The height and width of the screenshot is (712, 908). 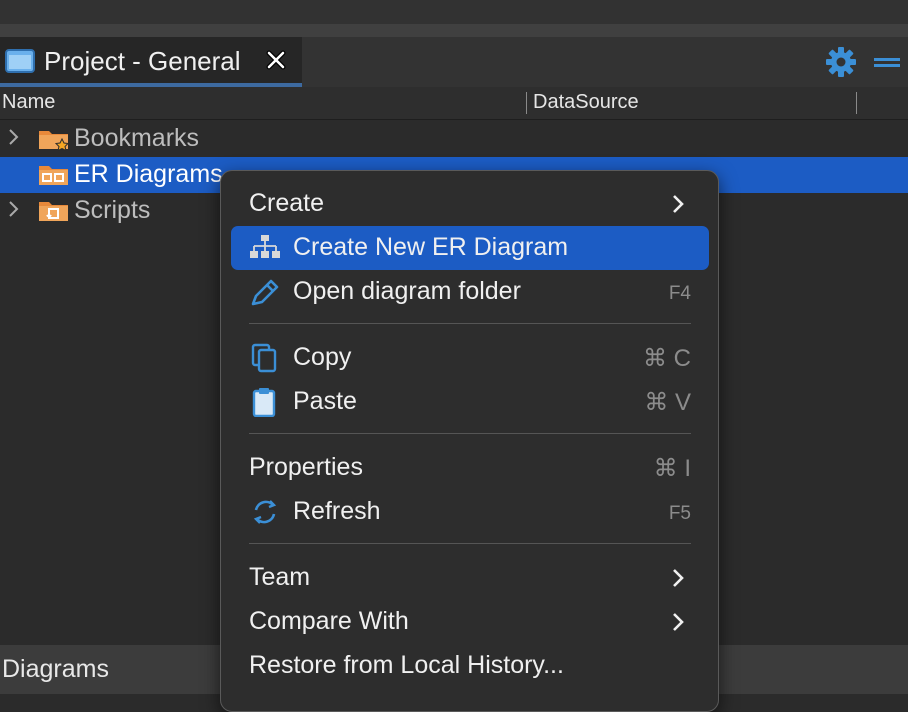 I want to click on shortcut-hint: ⌘ C, so click(x=667, y=358).